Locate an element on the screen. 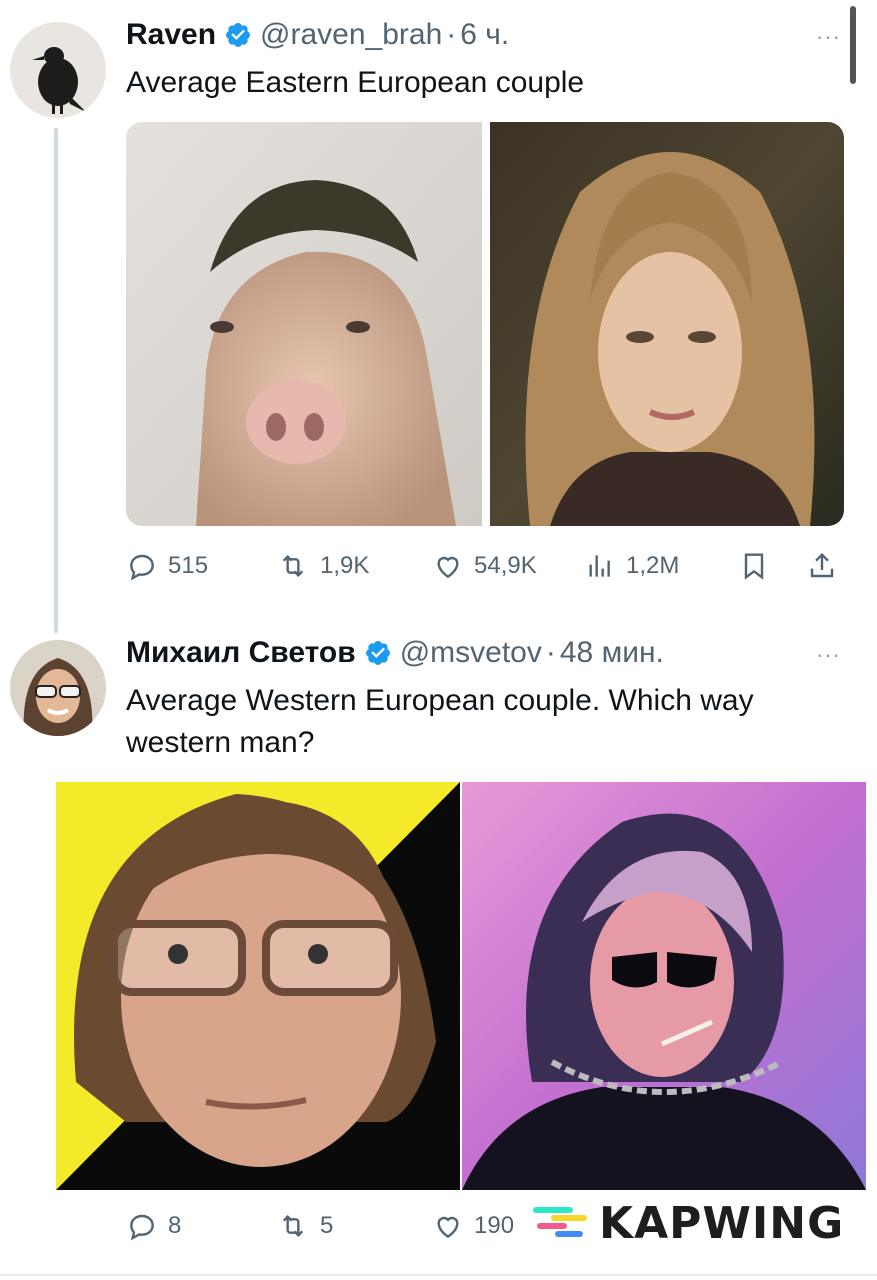 Image resolution: width=877 pixels, height=1280 pixels. like-count: 190 is located at coordinates (494, 1225).